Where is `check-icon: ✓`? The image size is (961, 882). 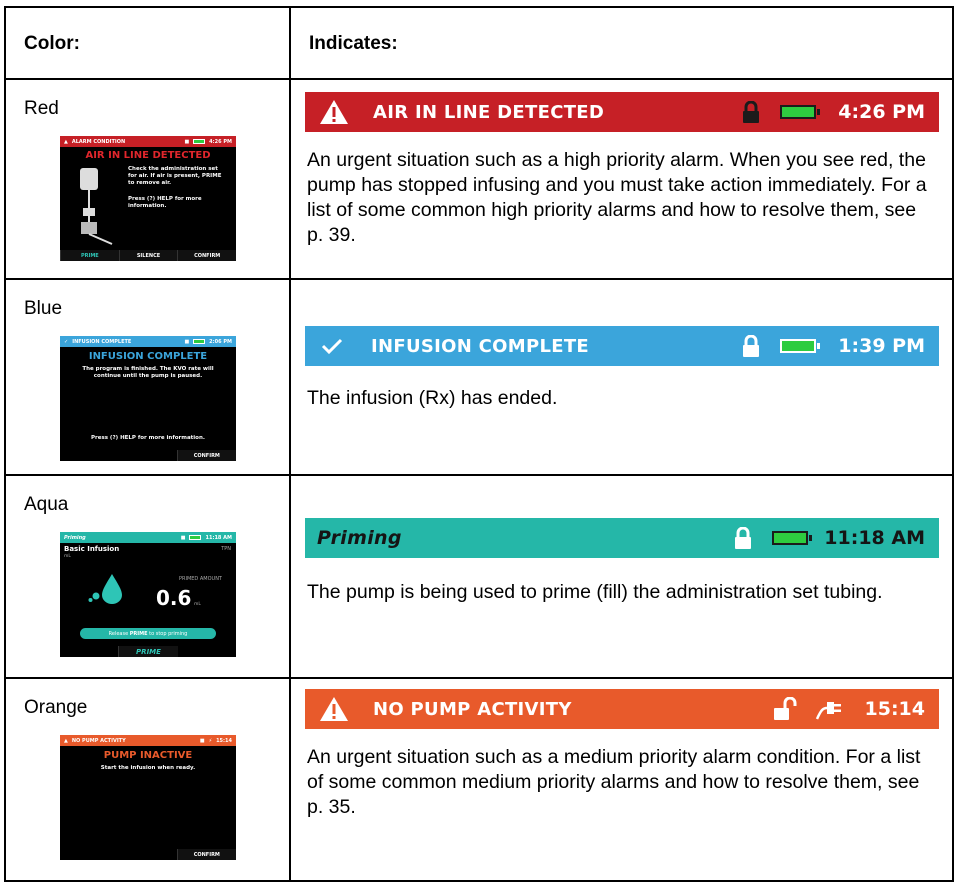
check-icon: ✓ is located at coordinates (66, 341).